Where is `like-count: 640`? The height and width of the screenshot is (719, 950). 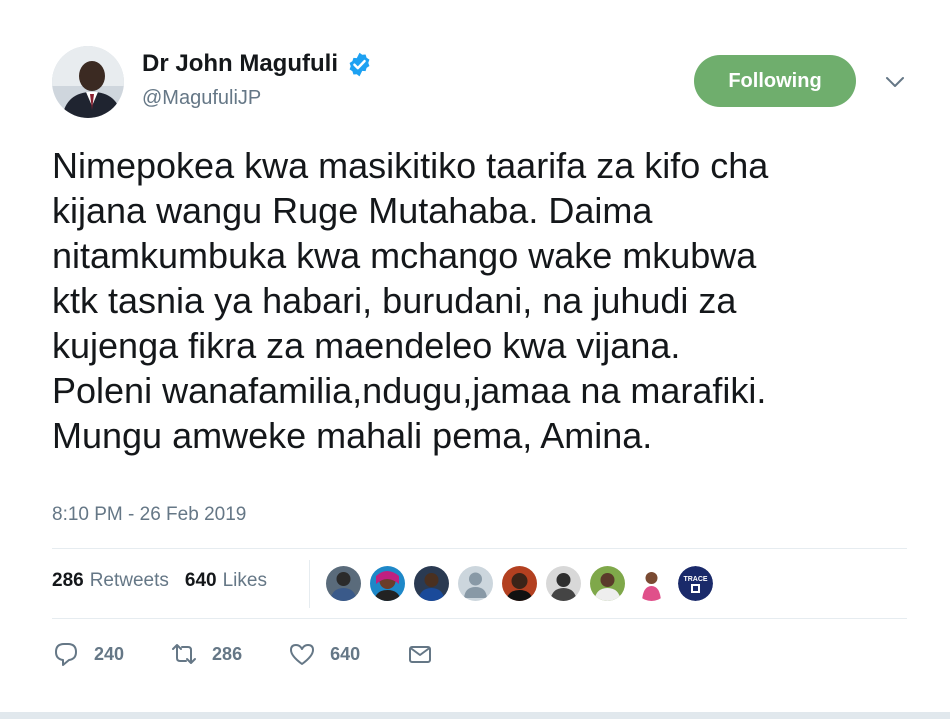 like-count: 640 is located at coordinates (345, 653).